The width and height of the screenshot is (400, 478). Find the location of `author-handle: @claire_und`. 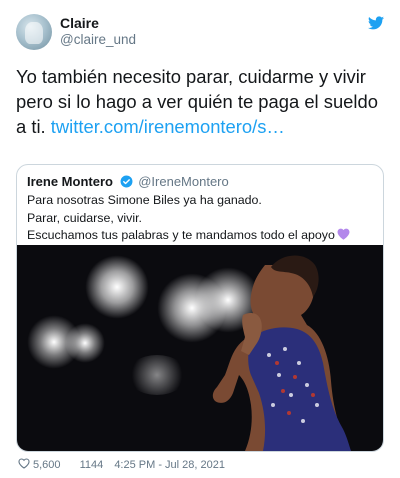

author-handle: @claire_und is located at coordinates (98, 39).